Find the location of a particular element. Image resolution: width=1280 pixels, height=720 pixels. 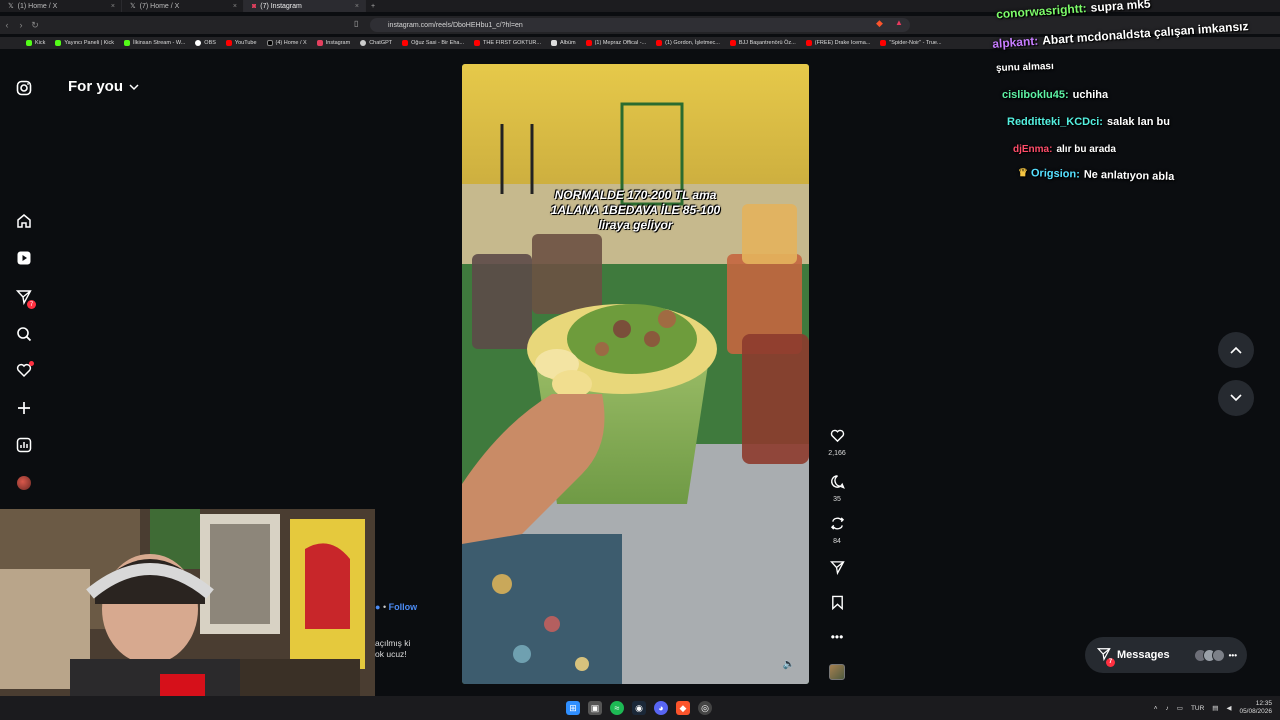

author-follow-row: ● • Follow is located at coordinates (396, 607).